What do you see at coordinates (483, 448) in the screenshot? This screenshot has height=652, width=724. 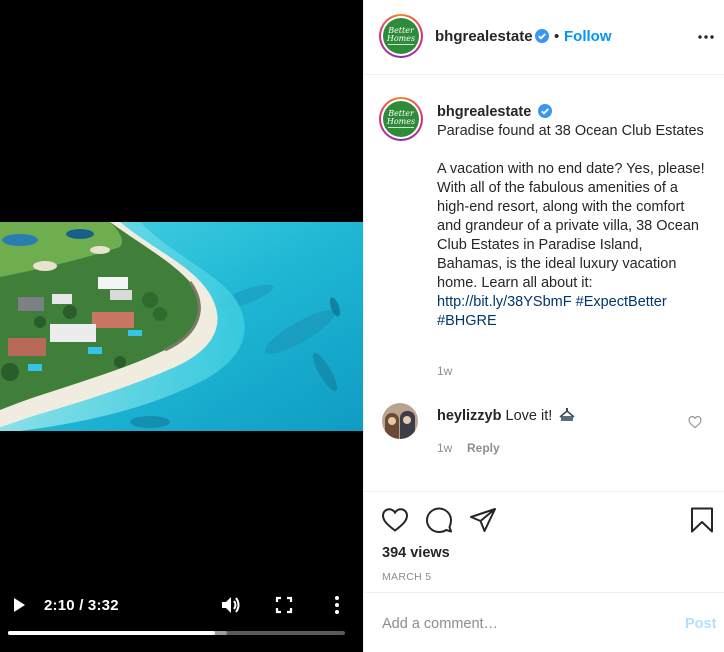 I see `reply-button: Reply` at bounding box center [483, 448].